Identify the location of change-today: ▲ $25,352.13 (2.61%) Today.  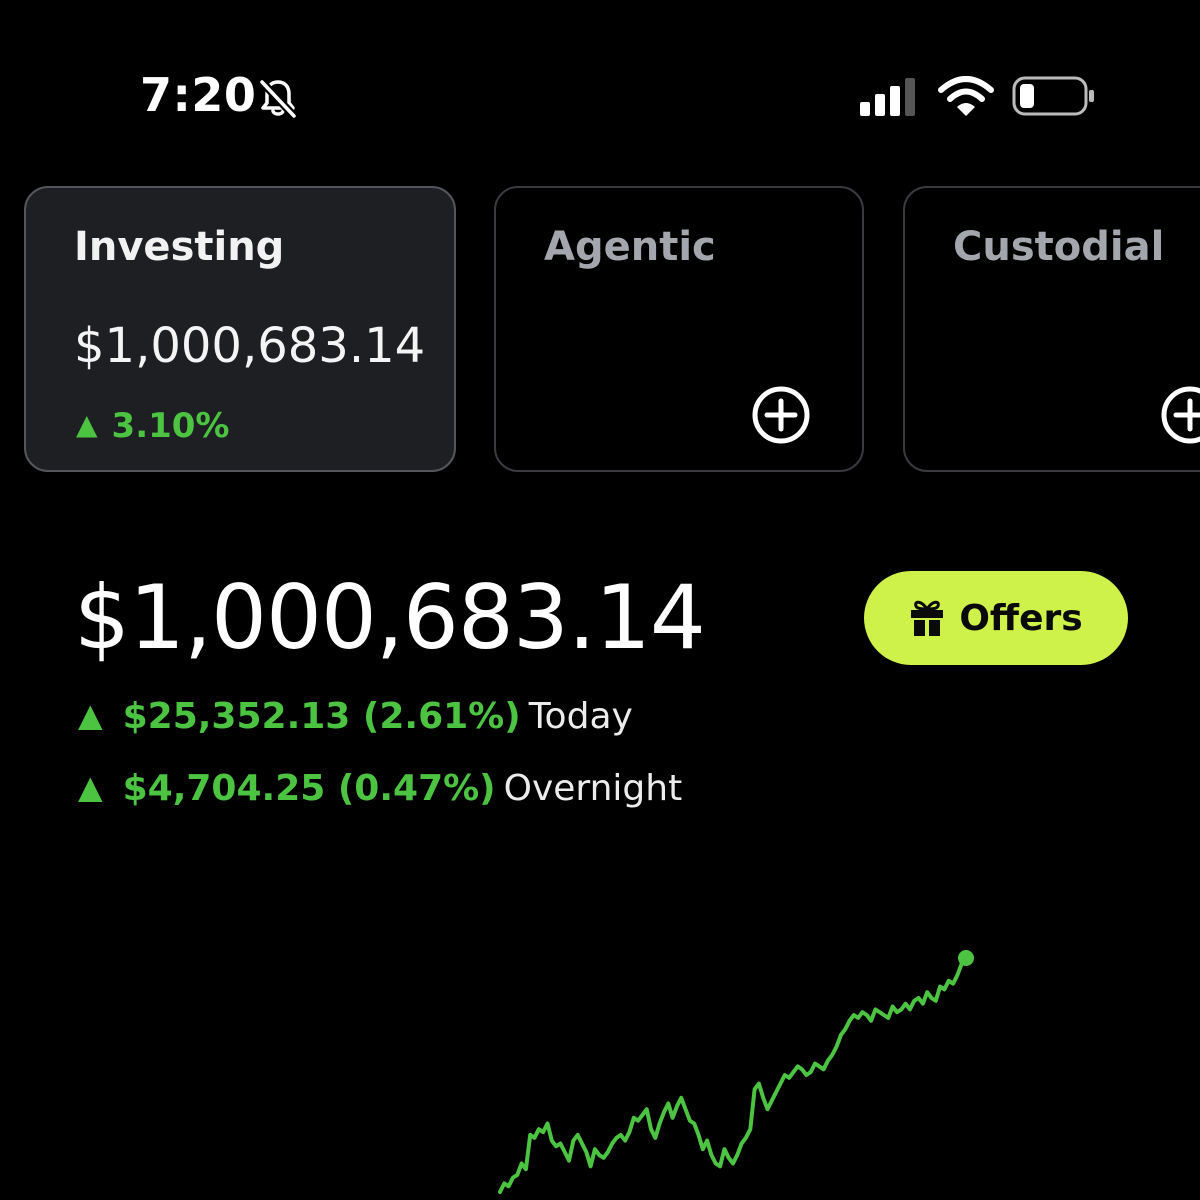
(355, 716).